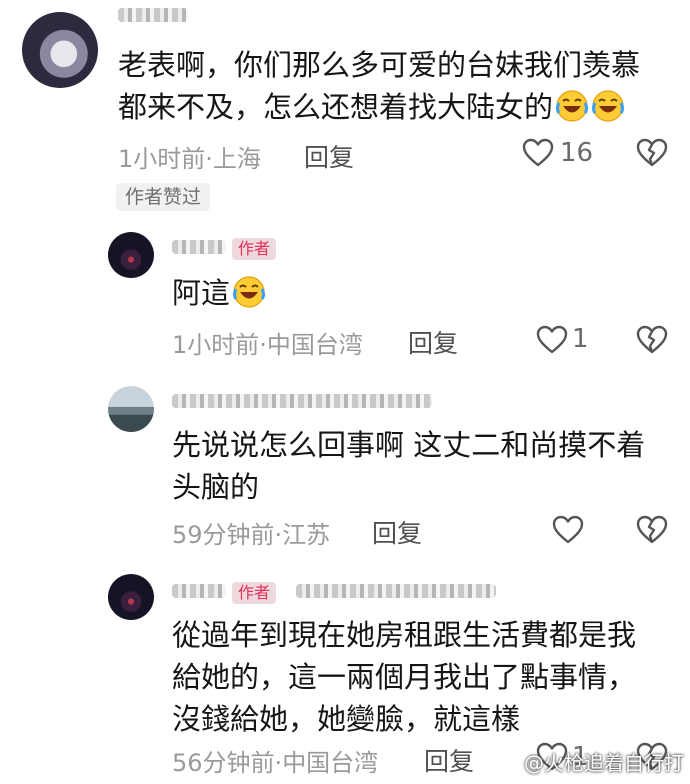  What do you see at coordinates (275, 763) in the screenshot?
I see `comment-meta: 56分钟前·中国台湾` at bounding box center [275, 763].